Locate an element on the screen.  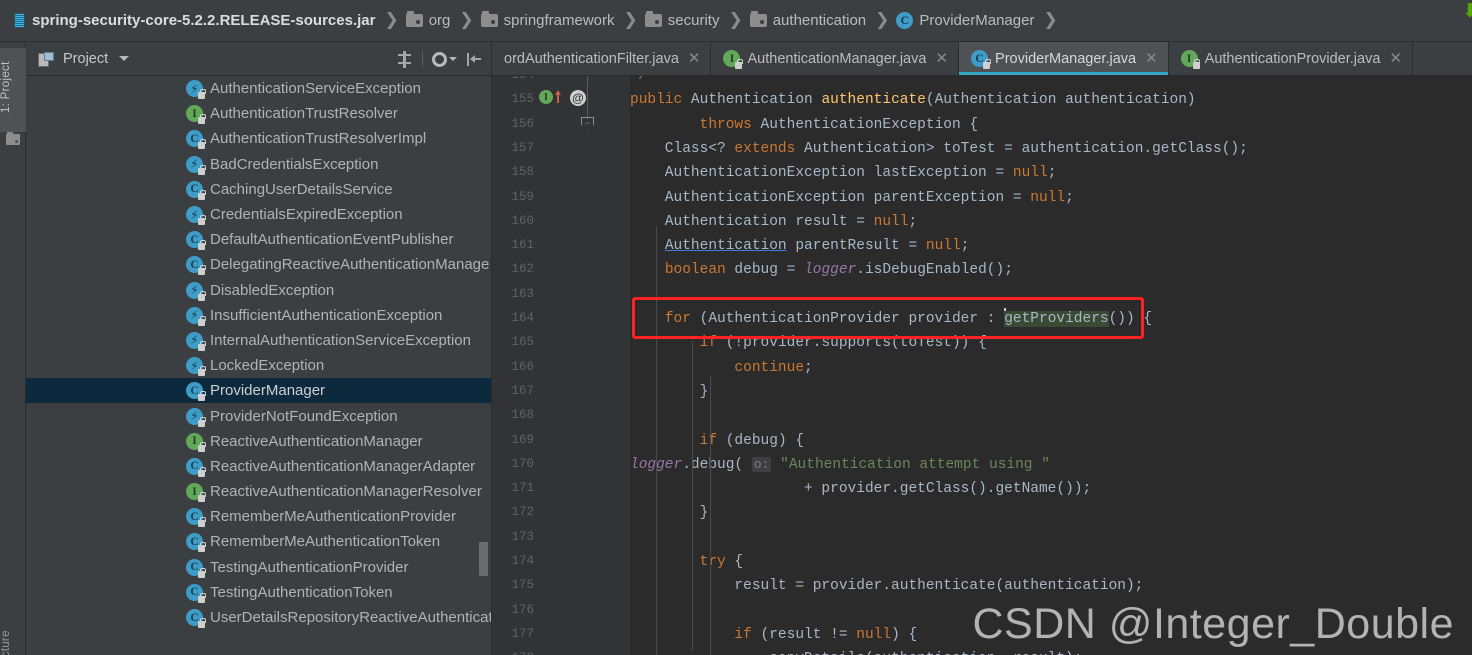
type-link: Authentication is located at coordinates (726, 246).